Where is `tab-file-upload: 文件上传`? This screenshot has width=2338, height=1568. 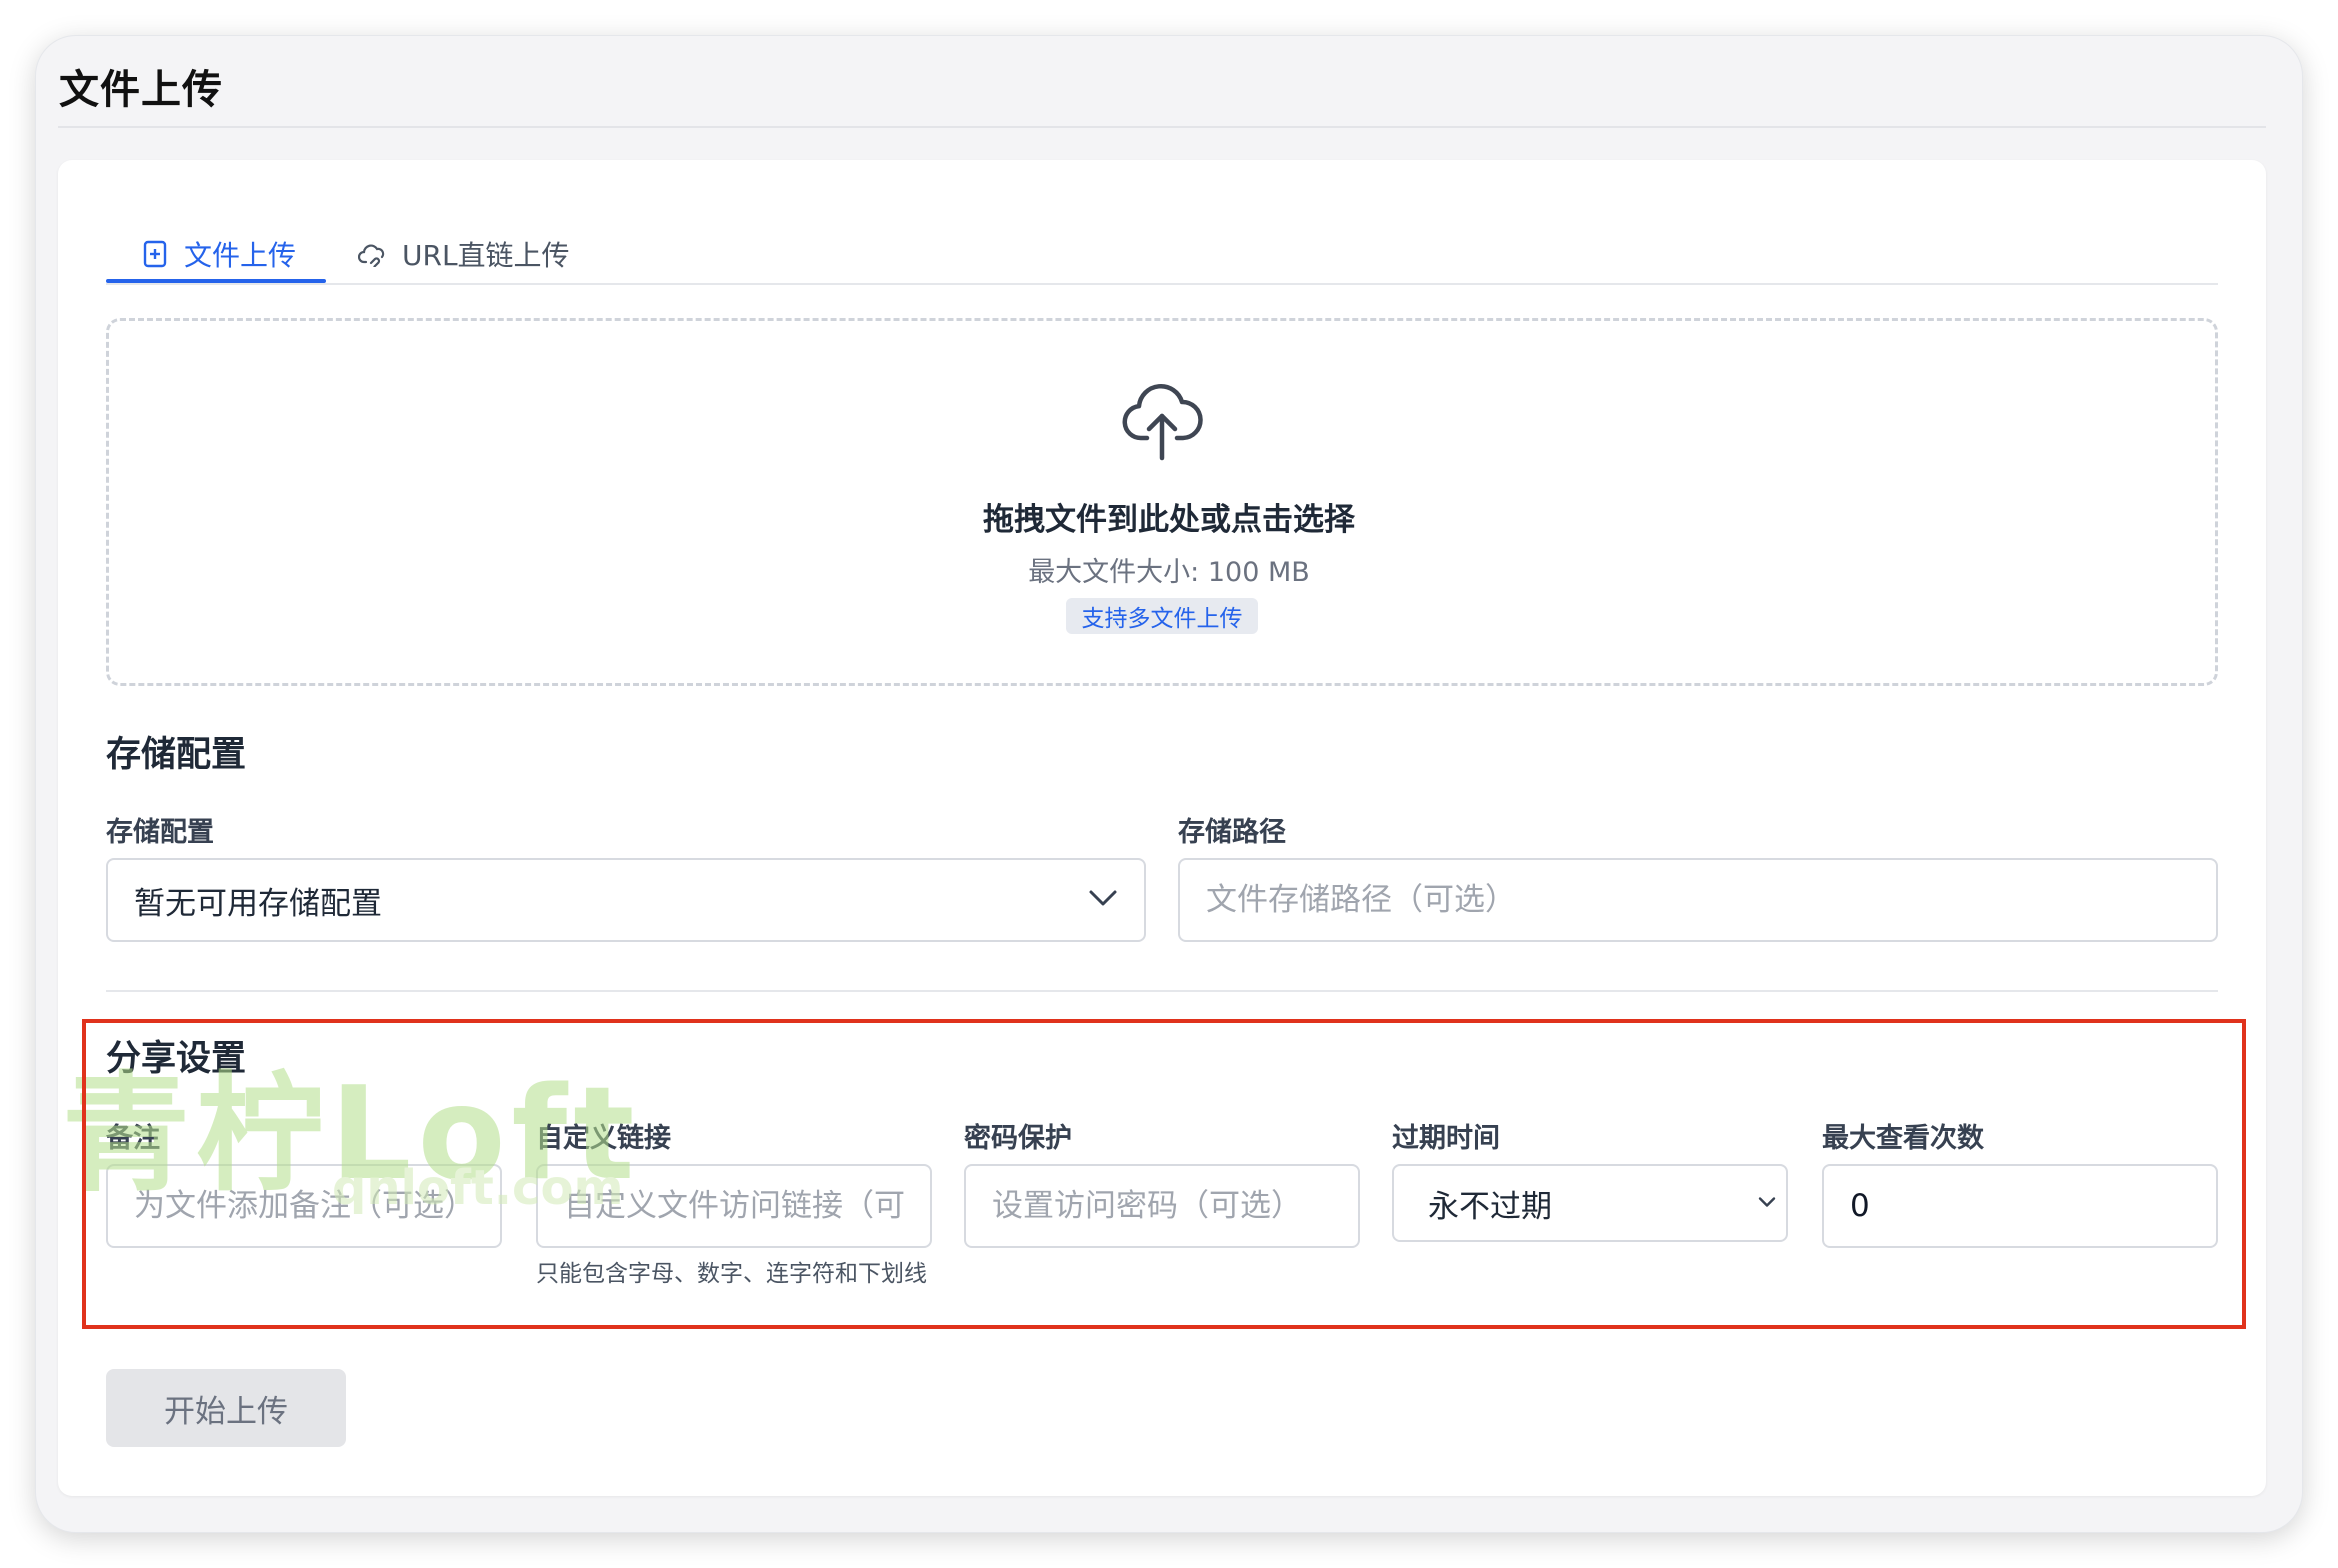 tab-file-upload: 文件上传 is located at coordinates (218, 254).